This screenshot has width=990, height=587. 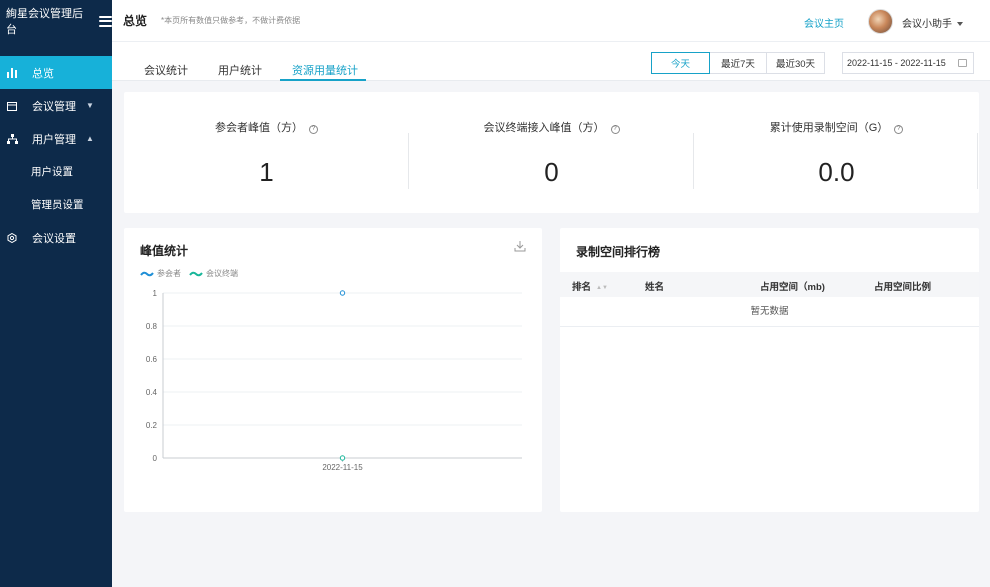 What do you see at coordinates (836, 172) in the screenshot?
I see `stat-value: 0.0` at bounding box center [836, 172].